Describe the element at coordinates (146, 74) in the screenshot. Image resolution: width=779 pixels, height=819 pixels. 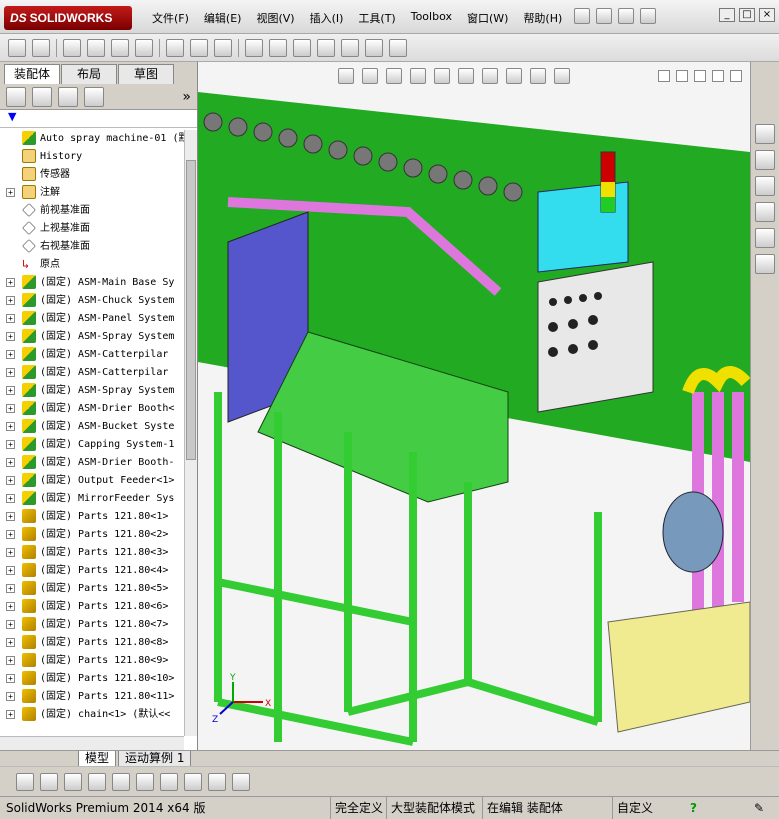
I see `tab-sketch: 草图` at that location.